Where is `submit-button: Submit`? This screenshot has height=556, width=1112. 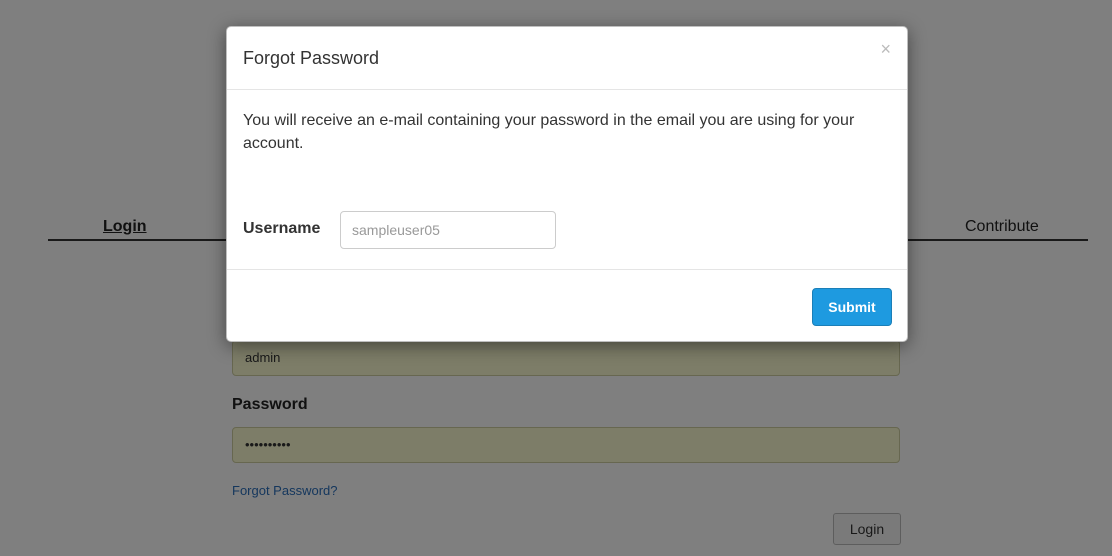 submit-button: Submit is located at coordinates (852, 307).